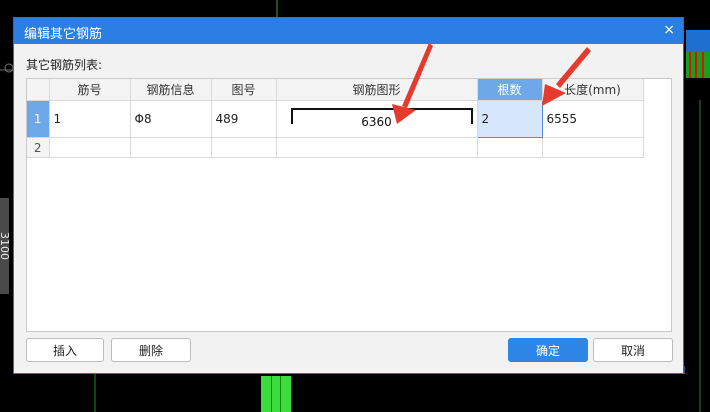  Describe the element at coordinates (151, 350) in the screenshot. I see `delete-button: 删除` at that location.